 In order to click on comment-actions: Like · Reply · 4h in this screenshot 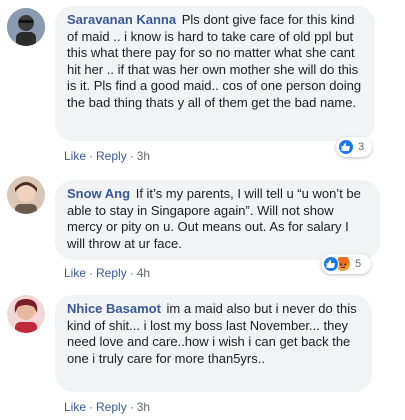, I will do `click(107, 273)`.